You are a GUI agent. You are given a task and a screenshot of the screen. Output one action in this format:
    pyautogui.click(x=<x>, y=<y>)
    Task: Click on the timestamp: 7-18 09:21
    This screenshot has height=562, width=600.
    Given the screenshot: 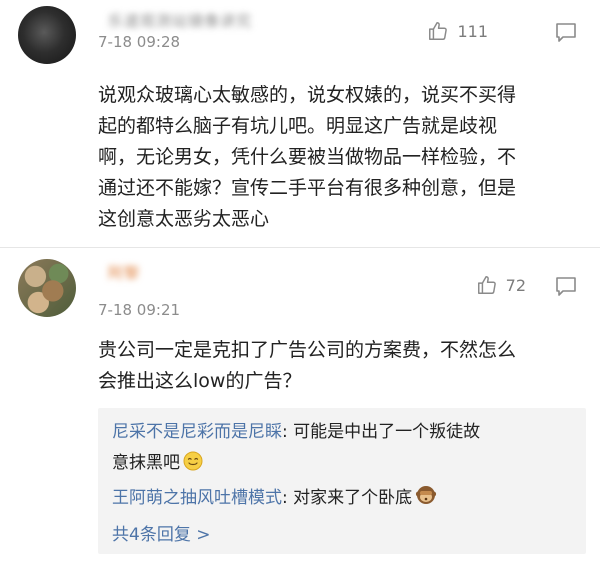 What is the action you would take?
    pyautogui.click(x=139, y=310)
    